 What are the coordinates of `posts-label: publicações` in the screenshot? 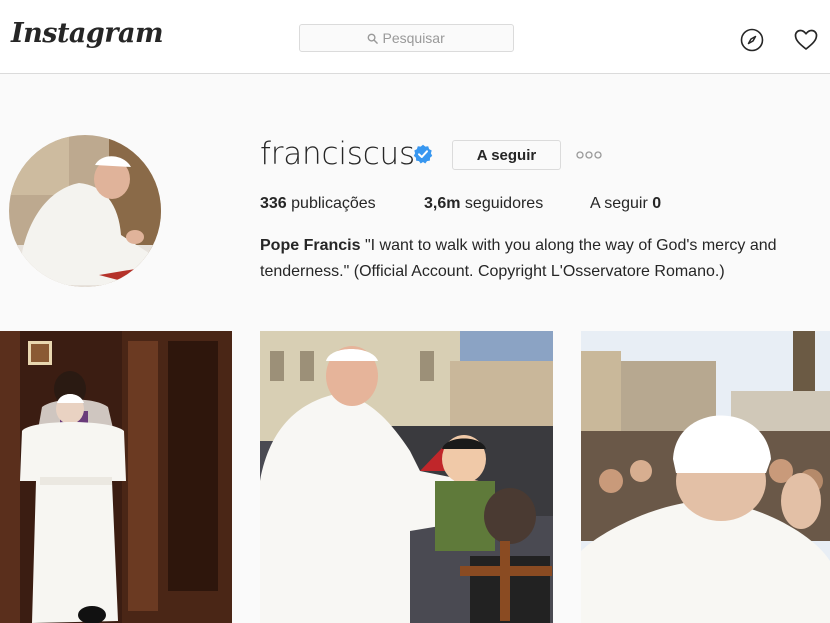 It's located at (333, 203).